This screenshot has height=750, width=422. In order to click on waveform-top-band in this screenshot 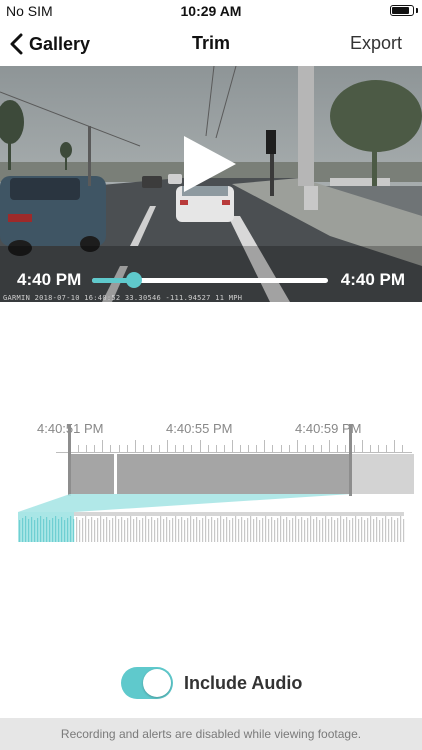, I will do `click(239, 514)`.